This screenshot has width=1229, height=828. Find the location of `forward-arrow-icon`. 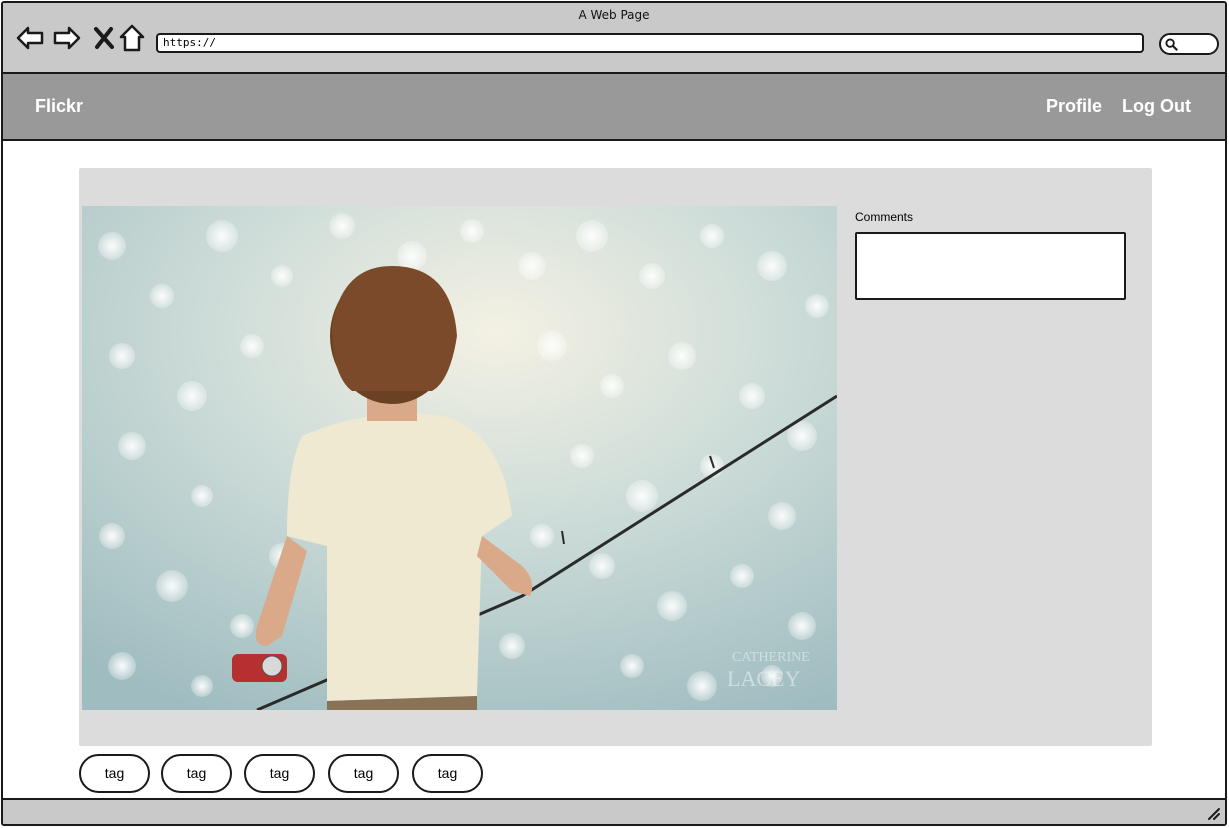

forward-arrow-icon is located at coordinates (67, 38).